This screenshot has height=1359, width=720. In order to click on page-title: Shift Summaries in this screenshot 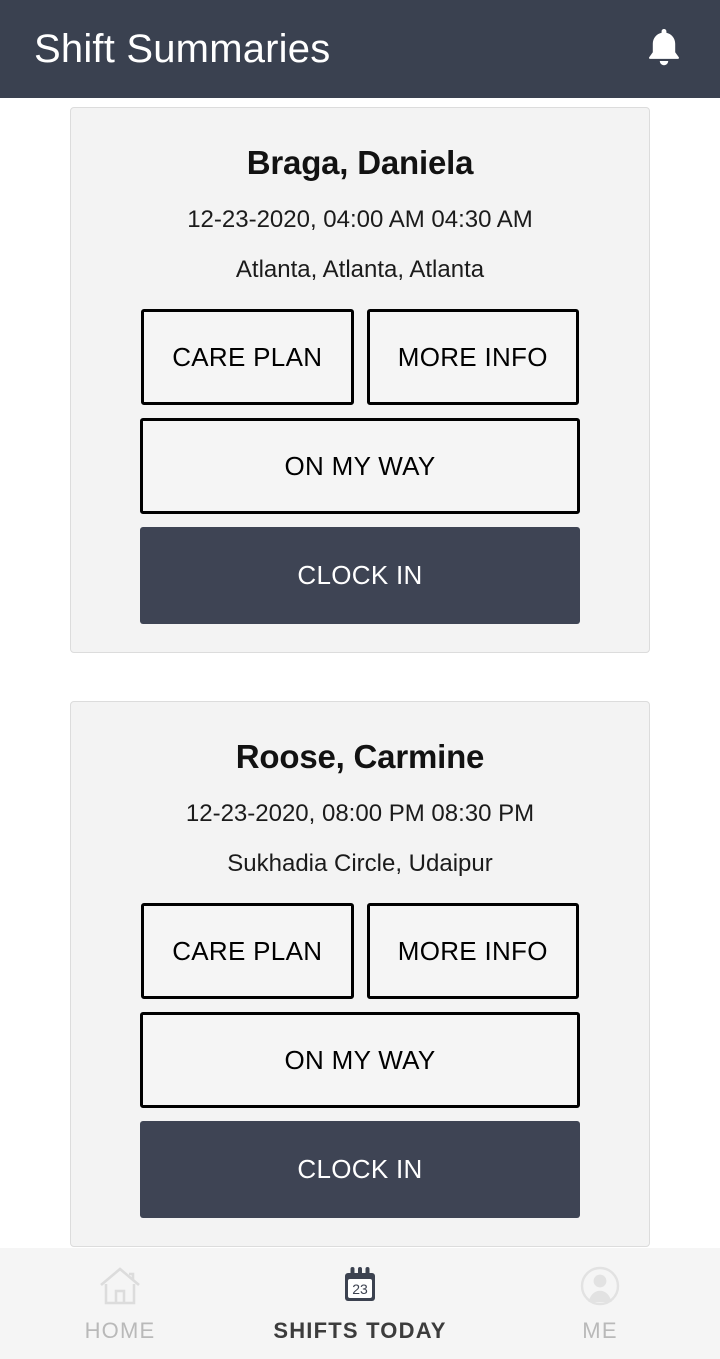, I will do `click(182, 49)`.